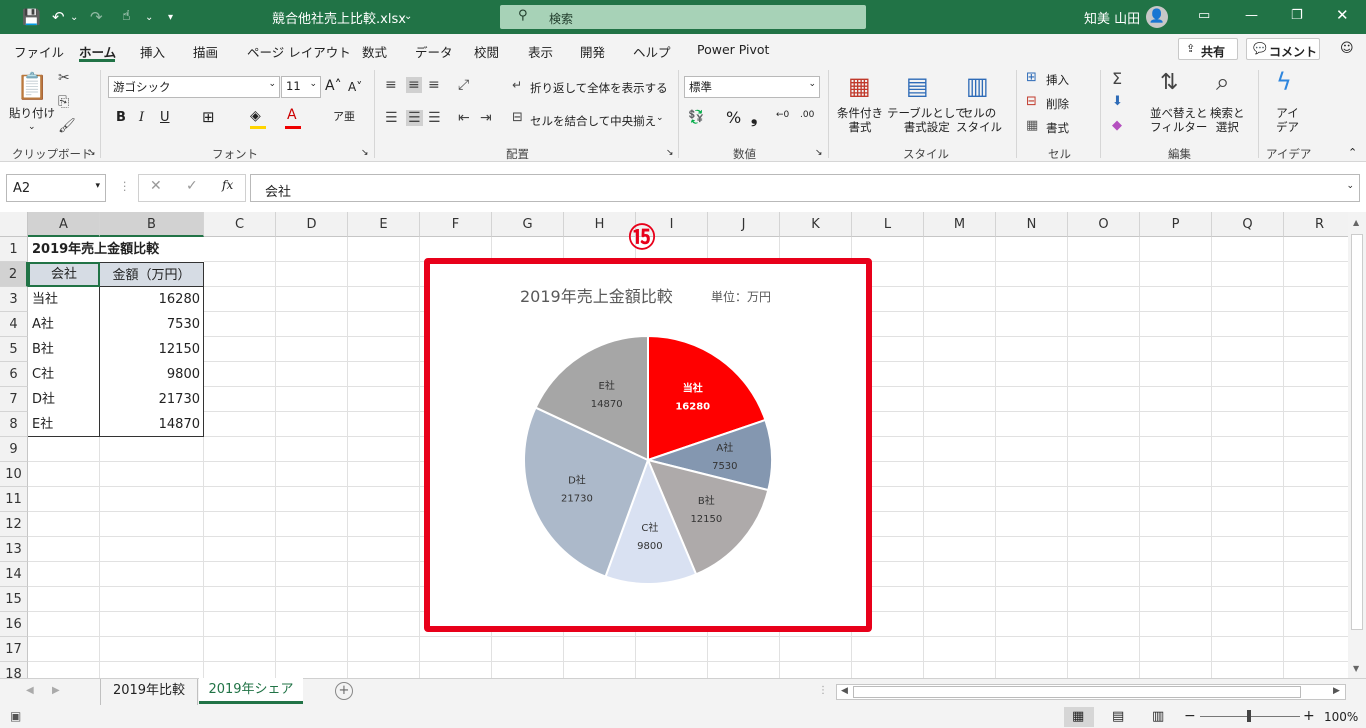  I want to click on tab-draw: 描画, so click(205, 51).